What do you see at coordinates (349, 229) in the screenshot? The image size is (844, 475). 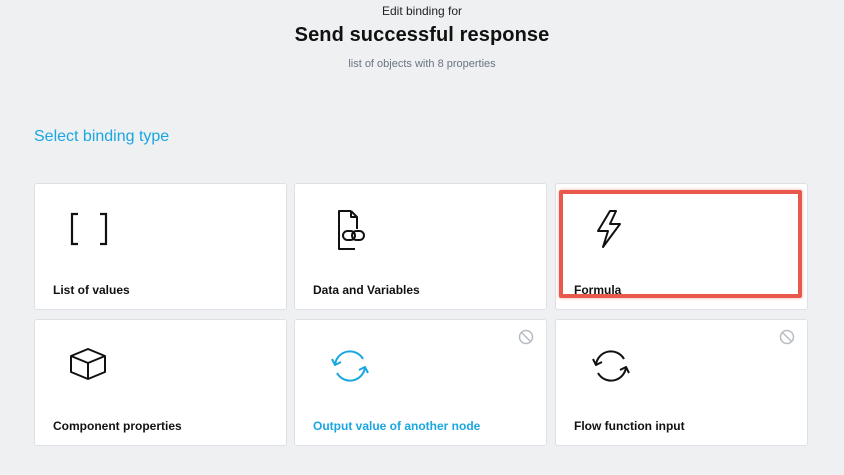 I see `document-link-icon` at bounding box center [349, 229].